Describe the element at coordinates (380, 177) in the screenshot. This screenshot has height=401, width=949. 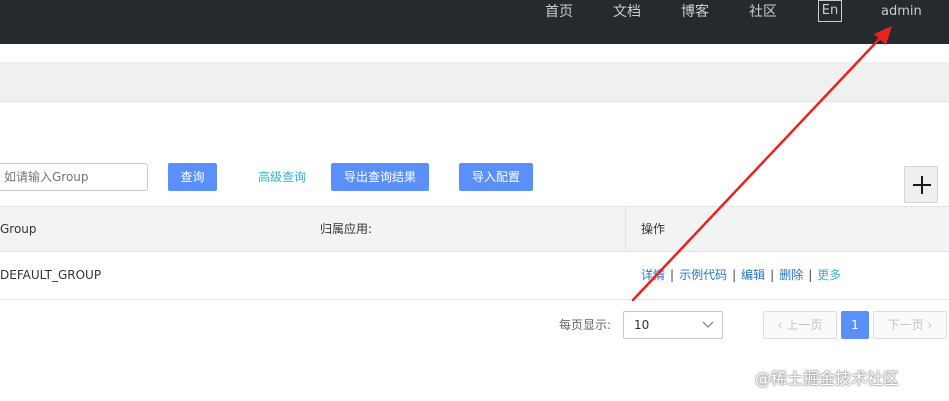
I see `export-results-button: 导出查询结果` at that location.